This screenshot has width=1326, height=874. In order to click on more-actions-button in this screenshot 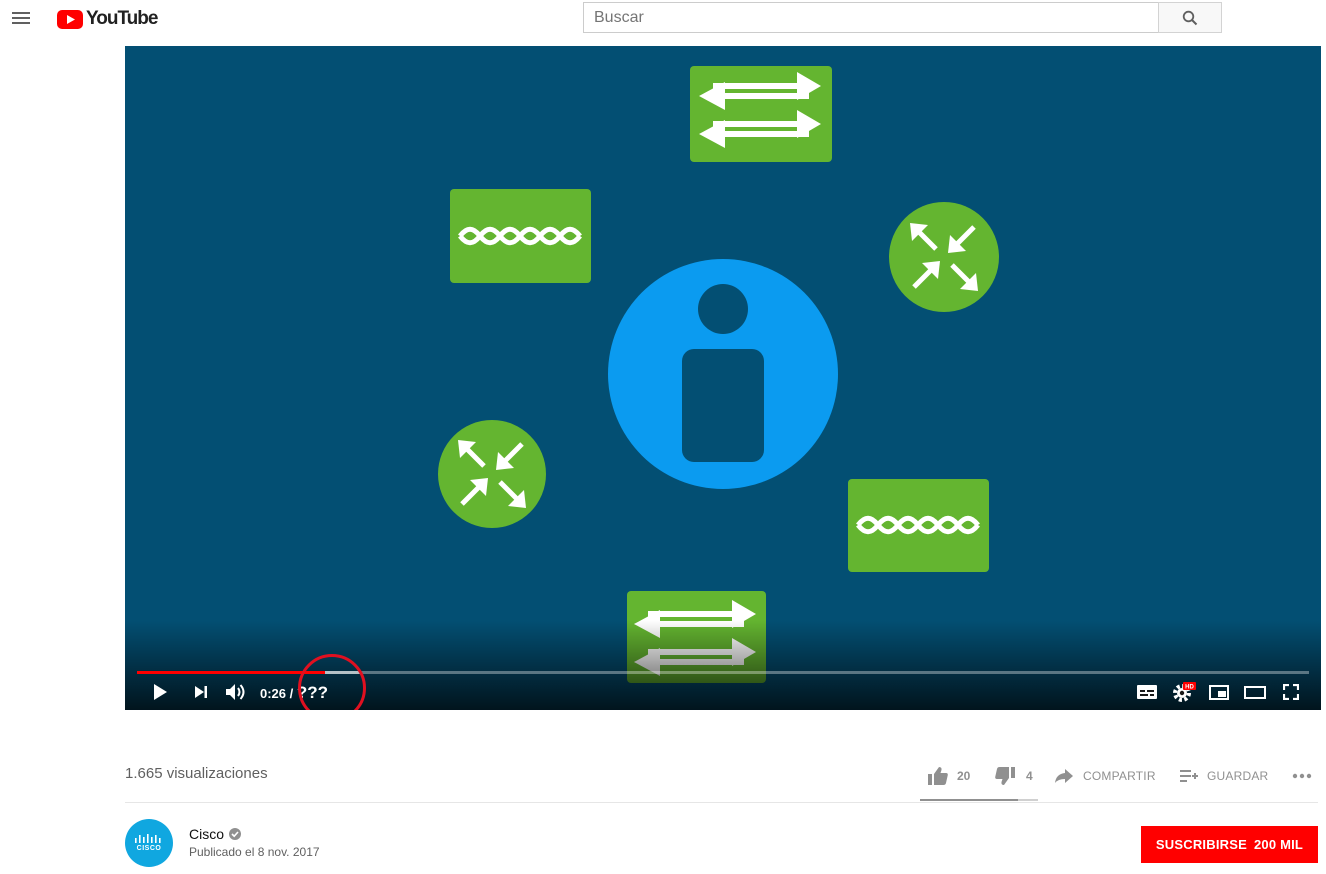, I will do `click(1302, 776)`.